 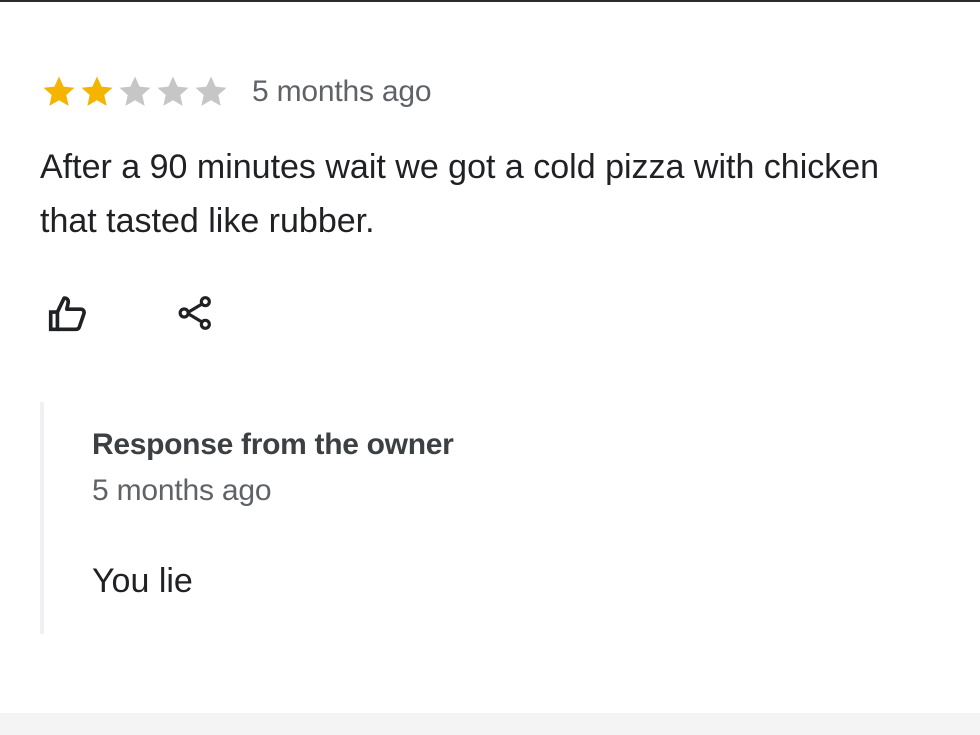 I want to click on bottom-band, so click(x=490, y=724).